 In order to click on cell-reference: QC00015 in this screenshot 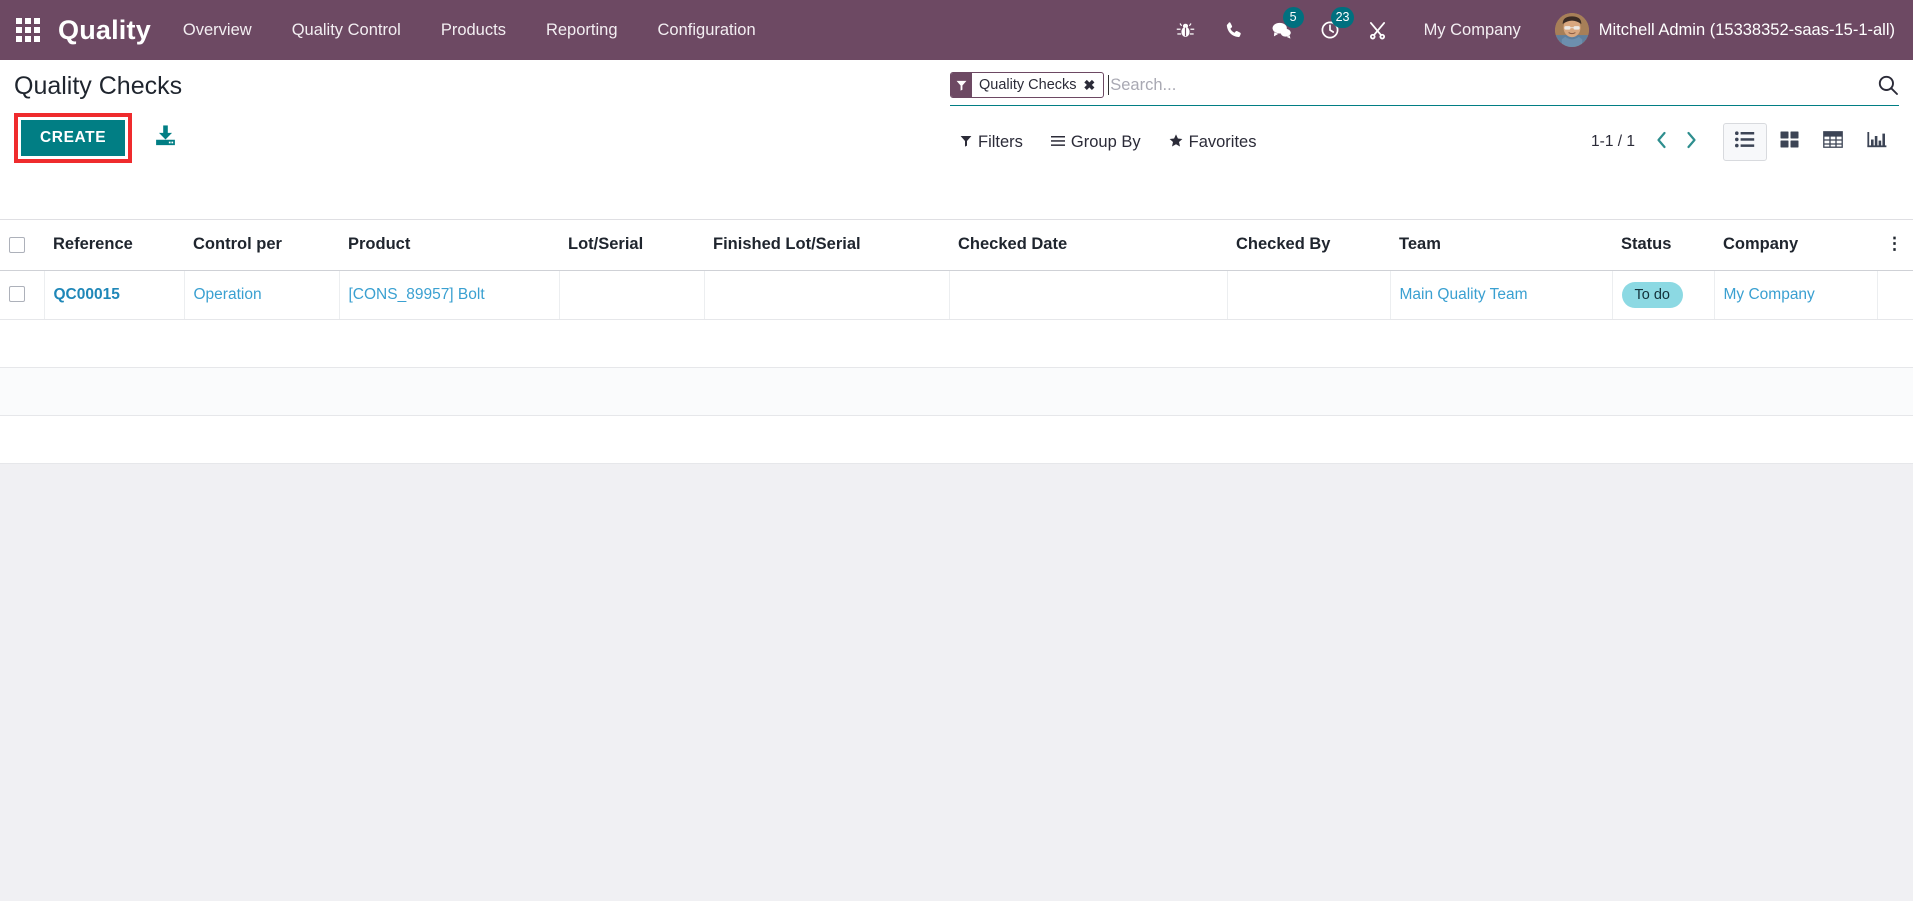, I will do `click(114, 295)`.